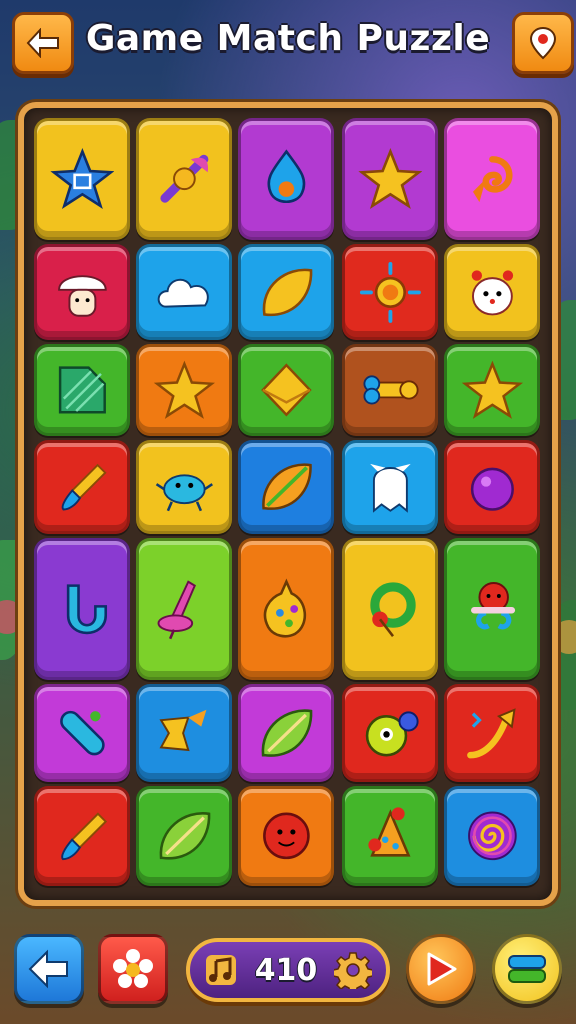 This screenshot has width=576, height=1024. I want to click on tile-leaf-wreath, so click(390, 609).